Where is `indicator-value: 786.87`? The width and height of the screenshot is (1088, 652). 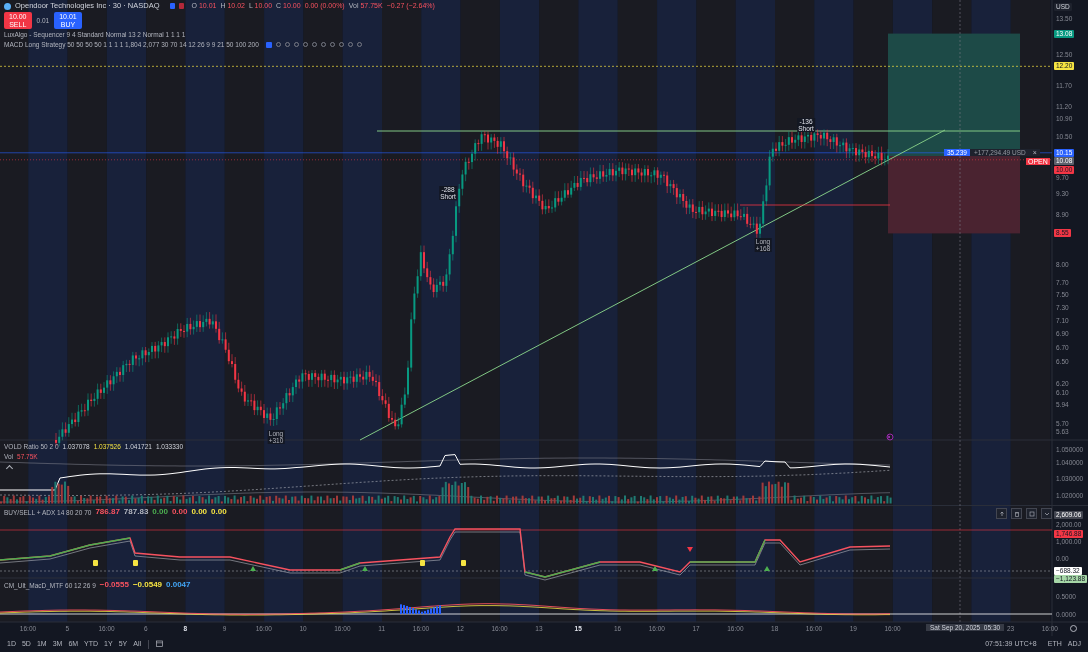 indicator-value: 786.87 is located at coordinates (107, 512).